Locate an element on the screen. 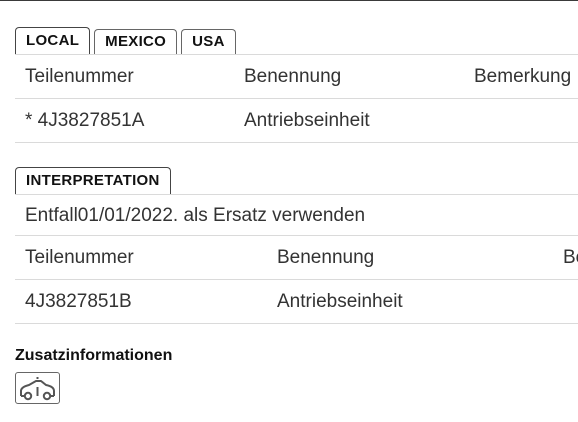  table-header-row: Teilenummer Benennung Be is located at coordinates (296, 257).